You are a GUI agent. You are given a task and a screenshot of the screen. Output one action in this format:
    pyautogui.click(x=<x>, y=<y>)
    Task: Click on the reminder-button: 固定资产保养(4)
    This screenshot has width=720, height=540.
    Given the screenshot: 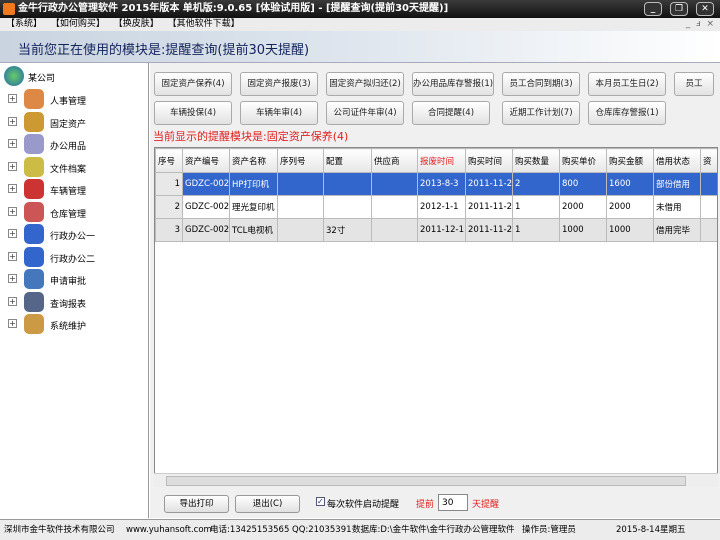 What is the action you would take?
    pyautogui.click(x=193, y=84)
    